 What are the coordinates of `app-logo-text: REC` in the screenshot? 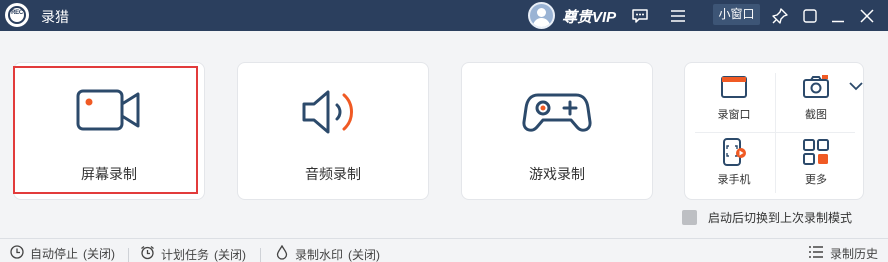 It's located at (17, 13).